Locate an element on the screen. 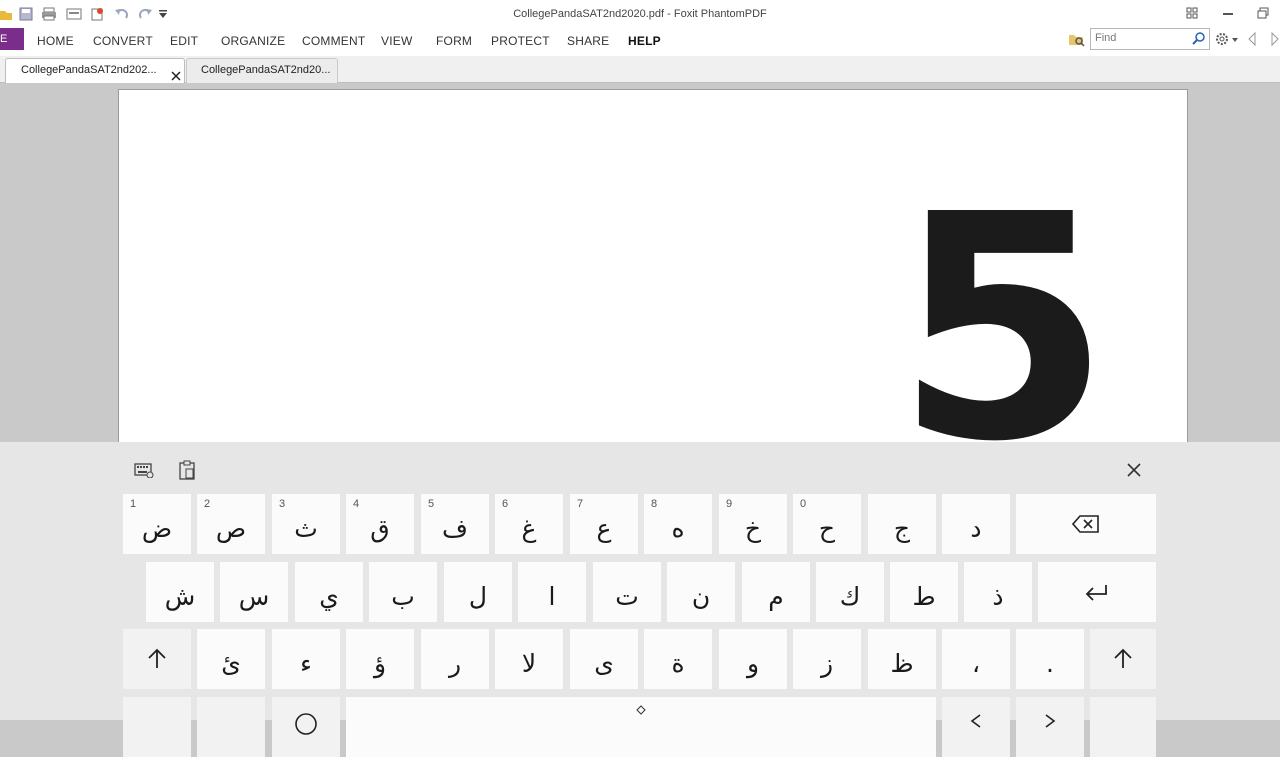  menu-convert: CONVERT is located at coordinates (123, 41).